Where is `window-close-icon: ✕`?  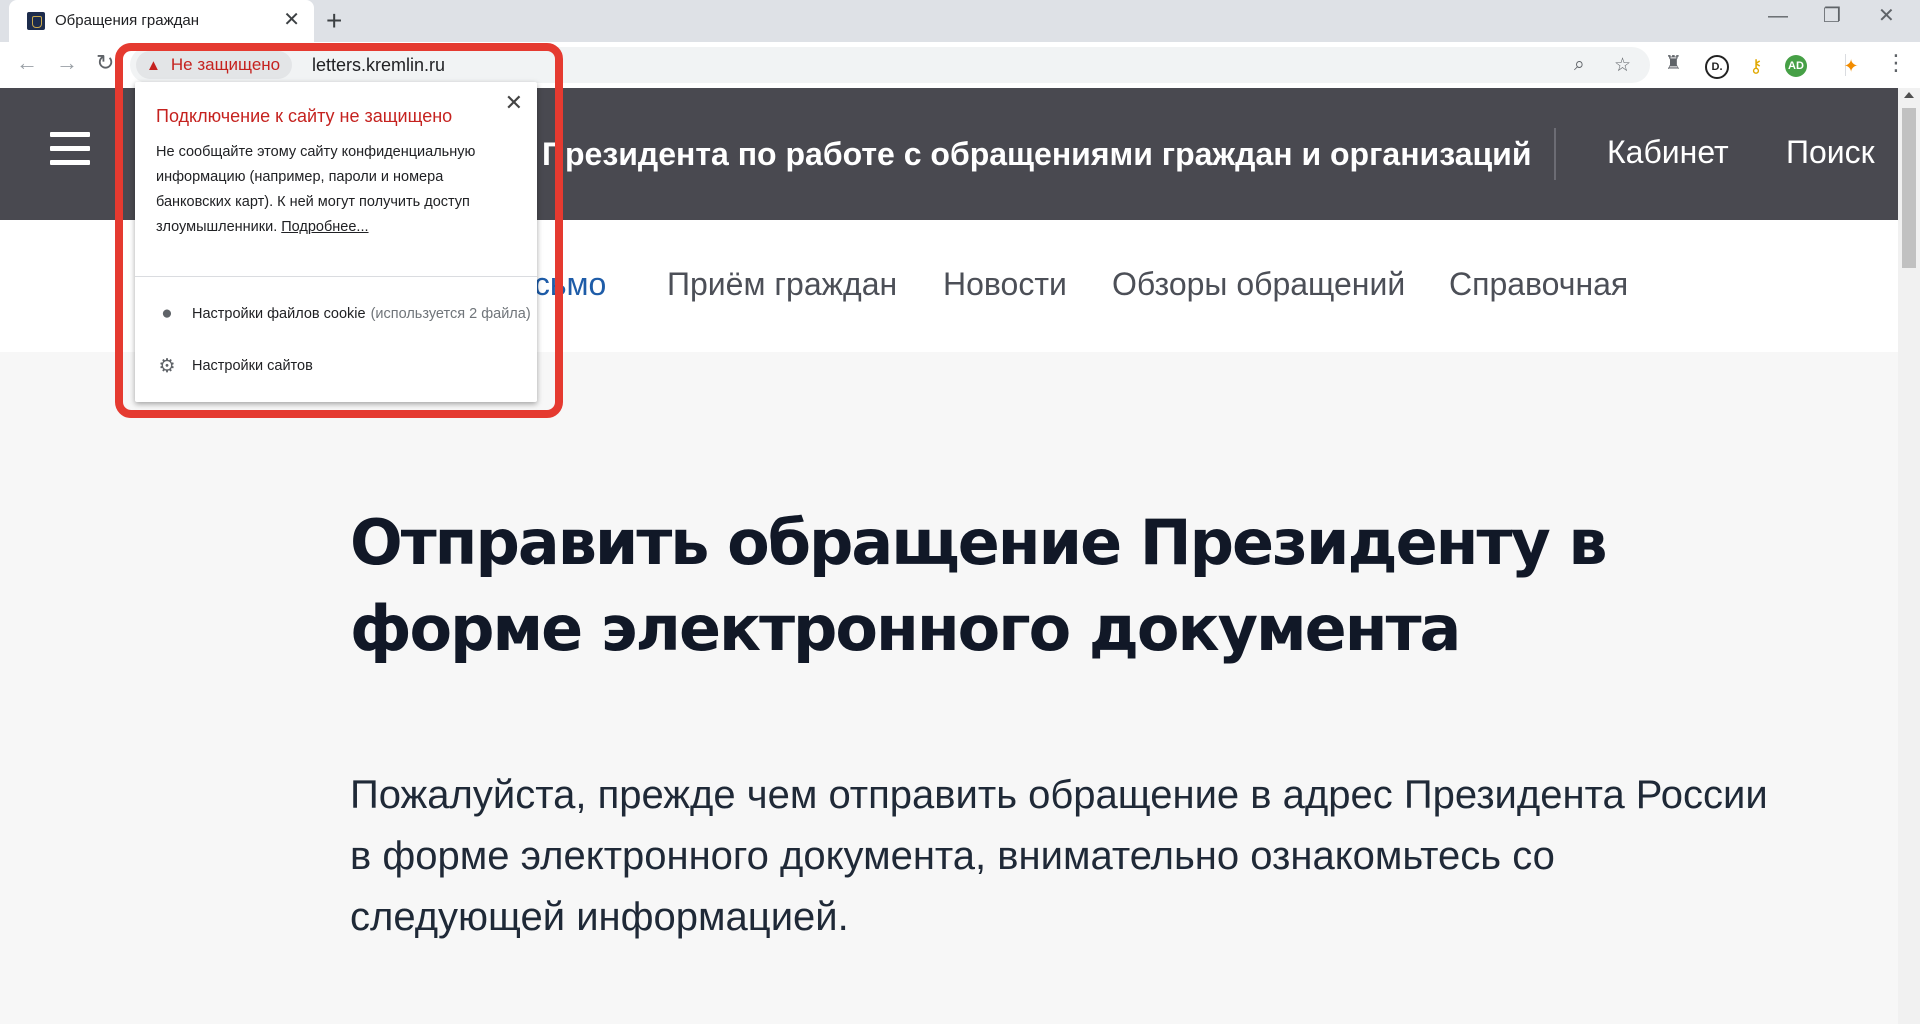 window-close-icon: ✕ is located at coordinates (1886, 16).